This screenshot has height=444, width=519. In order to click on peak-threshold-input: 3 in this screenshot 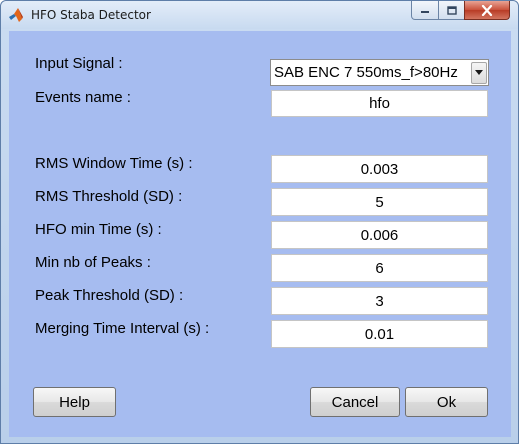, I will do `click(379, 301)`.